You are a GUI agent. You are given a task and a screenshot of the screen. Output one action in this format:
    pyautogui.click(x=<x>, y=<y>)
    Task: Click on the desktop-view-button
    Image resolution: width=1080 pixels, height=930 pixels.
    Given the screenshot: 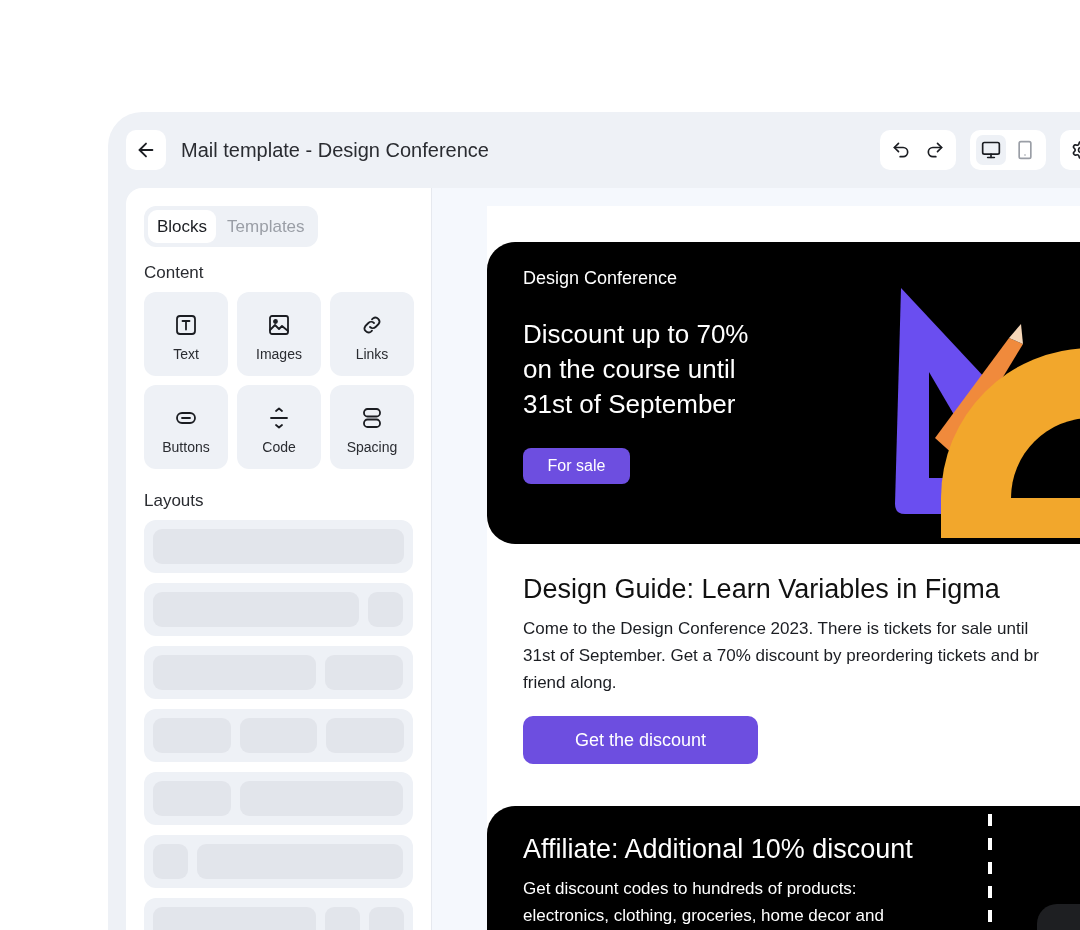 What is the action you would take?
    pyautogui.click(x=991, y=150)
    